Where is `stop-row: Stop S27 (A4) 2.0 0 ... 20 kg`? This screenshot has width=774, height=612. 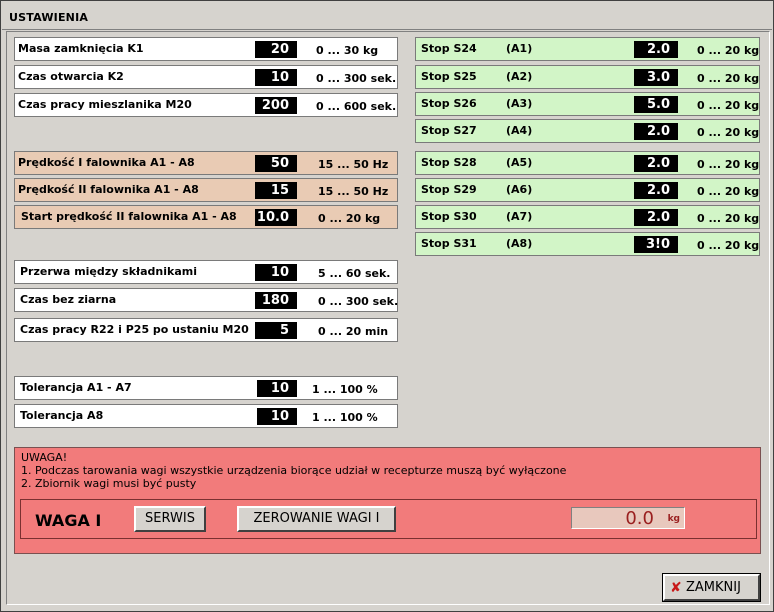 stop-row: Stop S27 (A4) 2.0 0 ... 20 kg is located at coordinates (587, 131).